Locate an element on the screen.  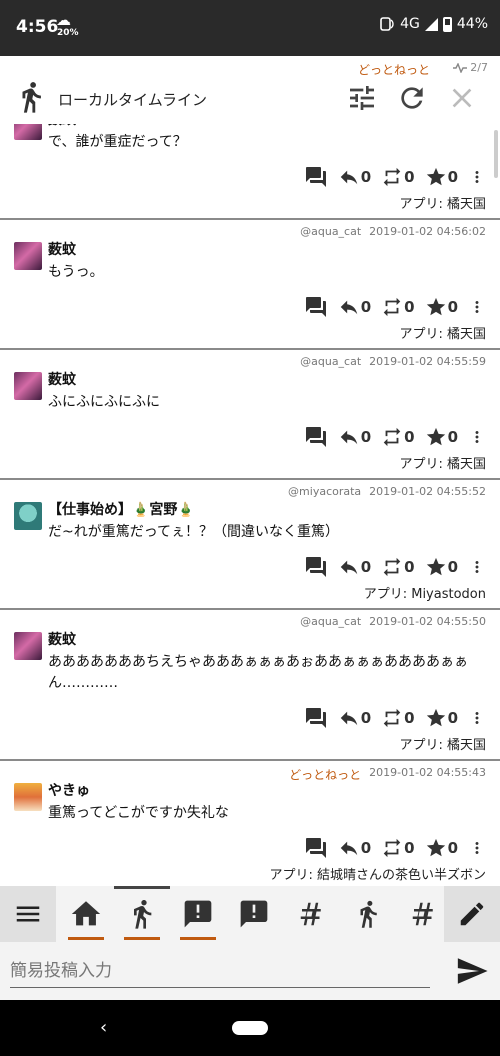
nav-home-button is located at coordinates (250, 1028).